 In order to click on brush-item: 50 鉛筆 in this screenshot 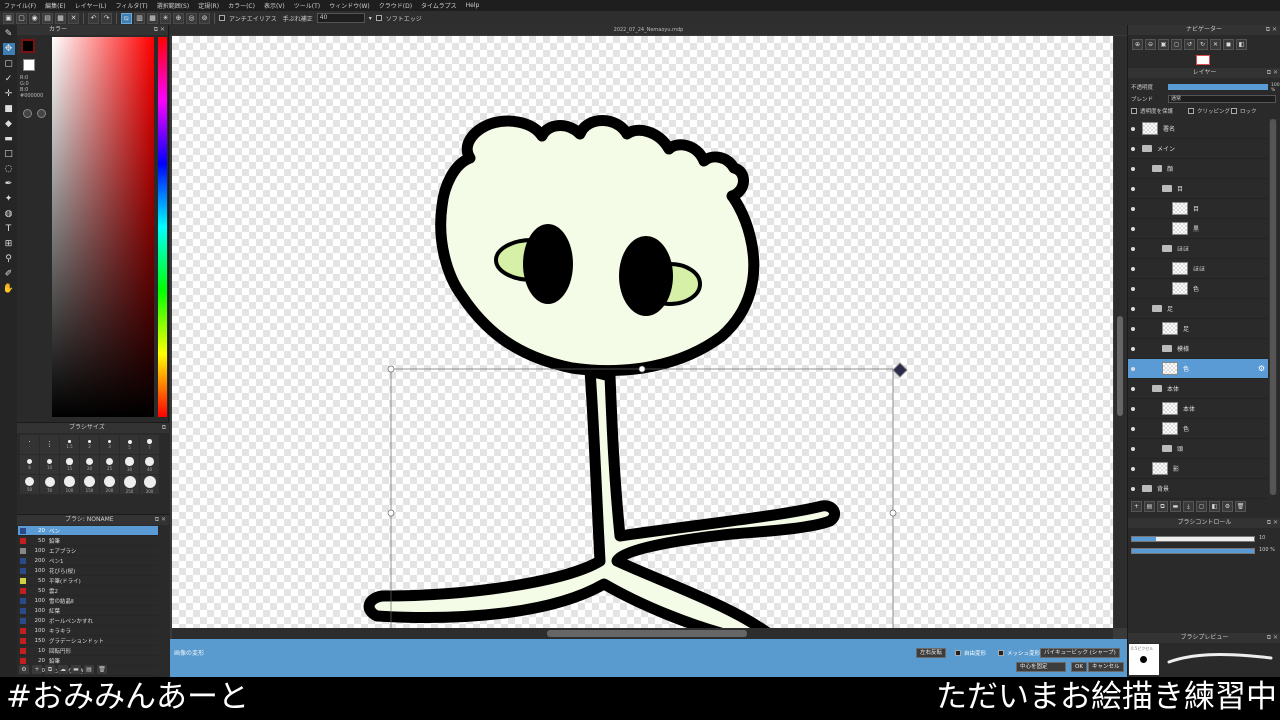, I will do `click(88, 541)`.